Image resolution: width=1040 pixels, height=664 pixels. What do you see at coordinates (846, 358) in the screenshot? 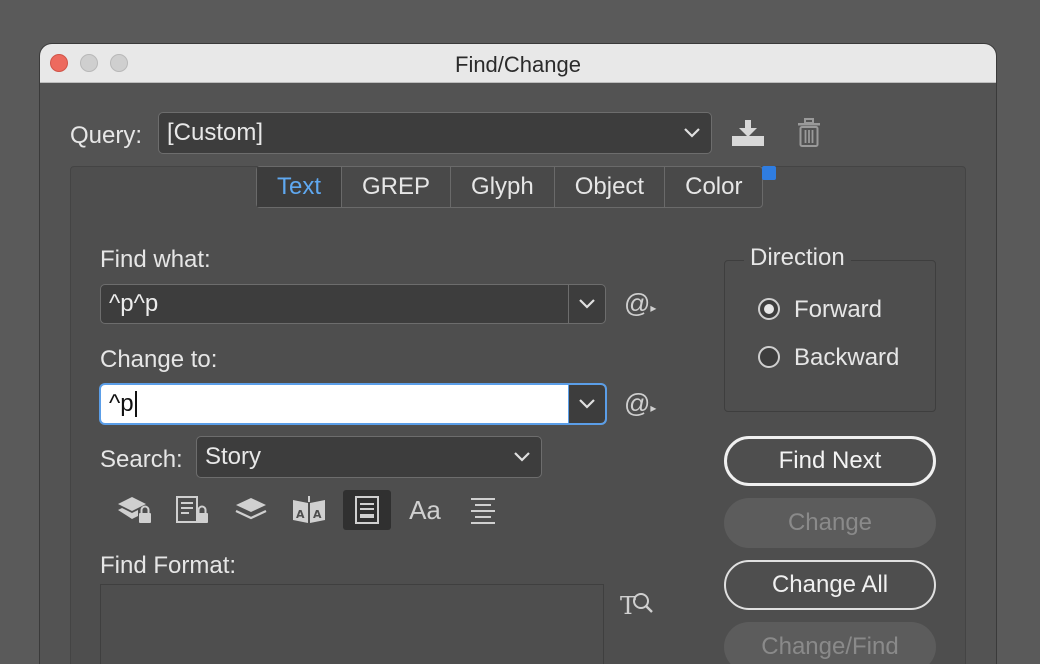
I see `backward-label: Backward` at bounding box center [846, 358].